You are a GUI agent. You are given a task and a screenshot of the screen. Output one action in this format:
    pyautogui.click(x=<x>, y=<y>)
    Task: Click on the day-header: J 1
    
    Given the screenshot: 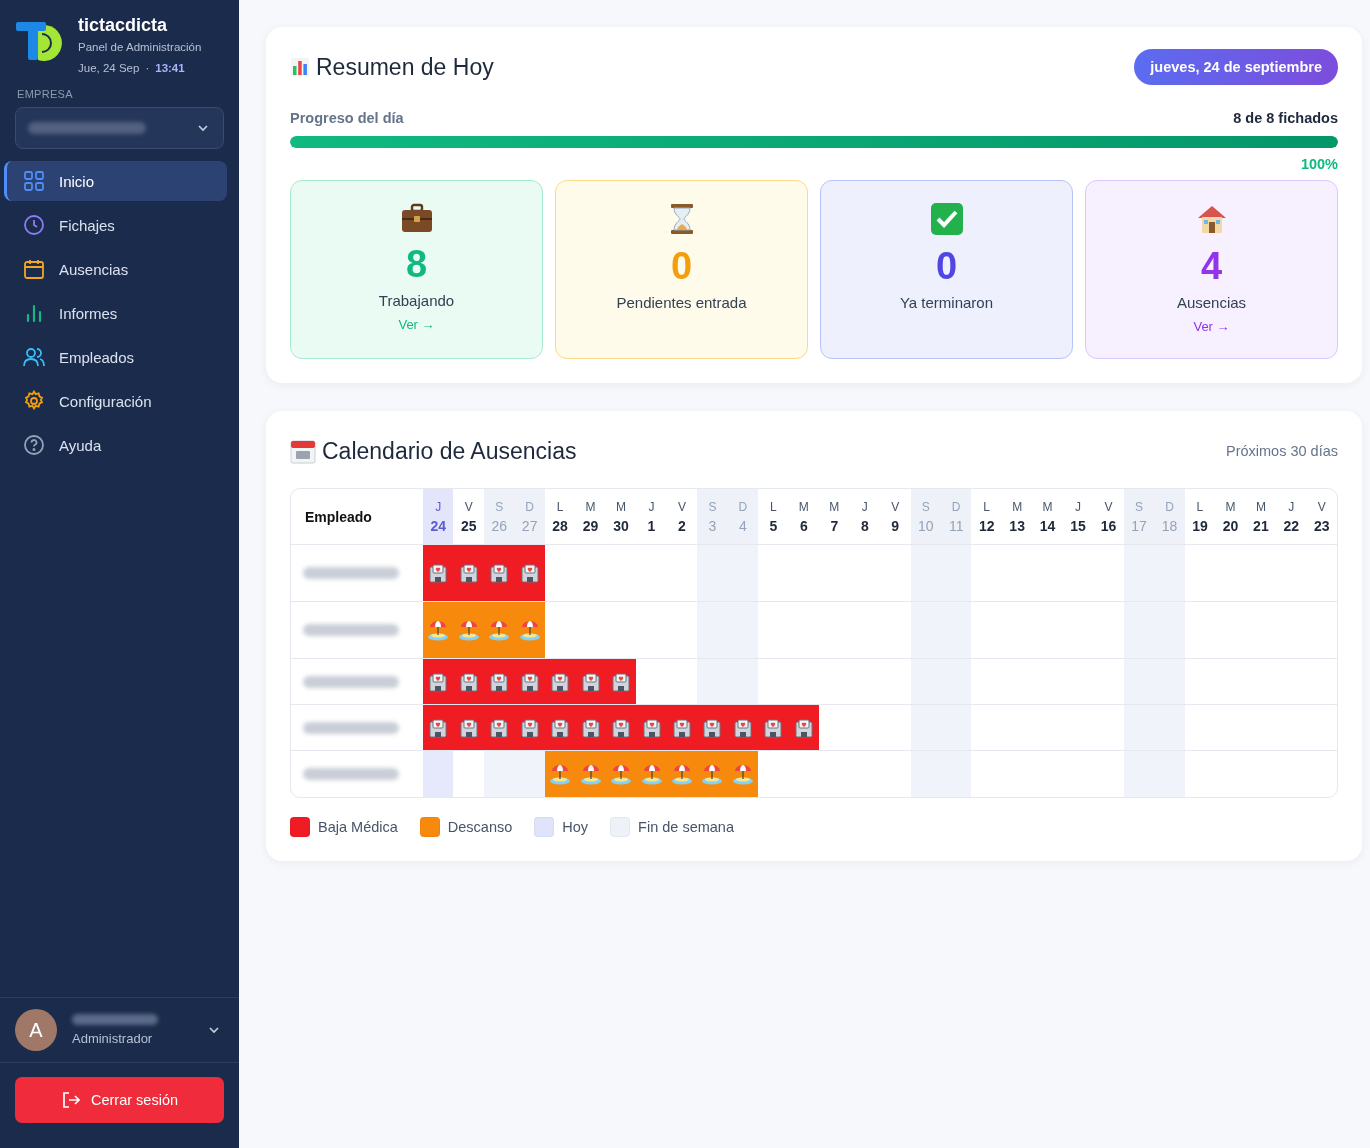 What is the action you would take?
    pyautogui.click(x=651, y=517)
    